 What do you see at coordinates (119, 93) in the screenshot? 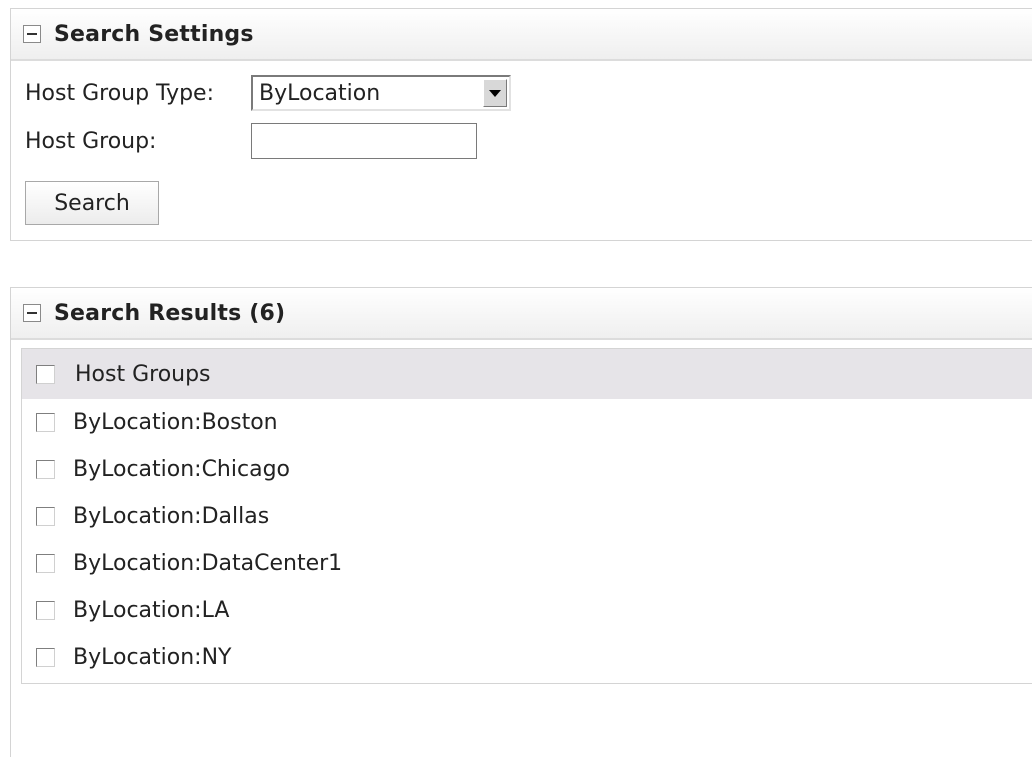
I see `host-group-type-label: Host Group Type:` at bounding box center [119, 93].